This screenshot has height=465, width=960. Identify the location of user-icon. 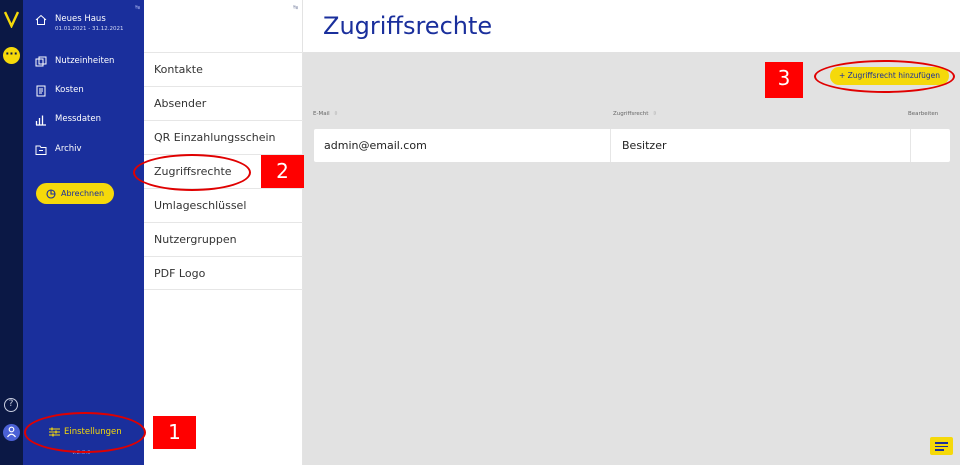
(11, 432).